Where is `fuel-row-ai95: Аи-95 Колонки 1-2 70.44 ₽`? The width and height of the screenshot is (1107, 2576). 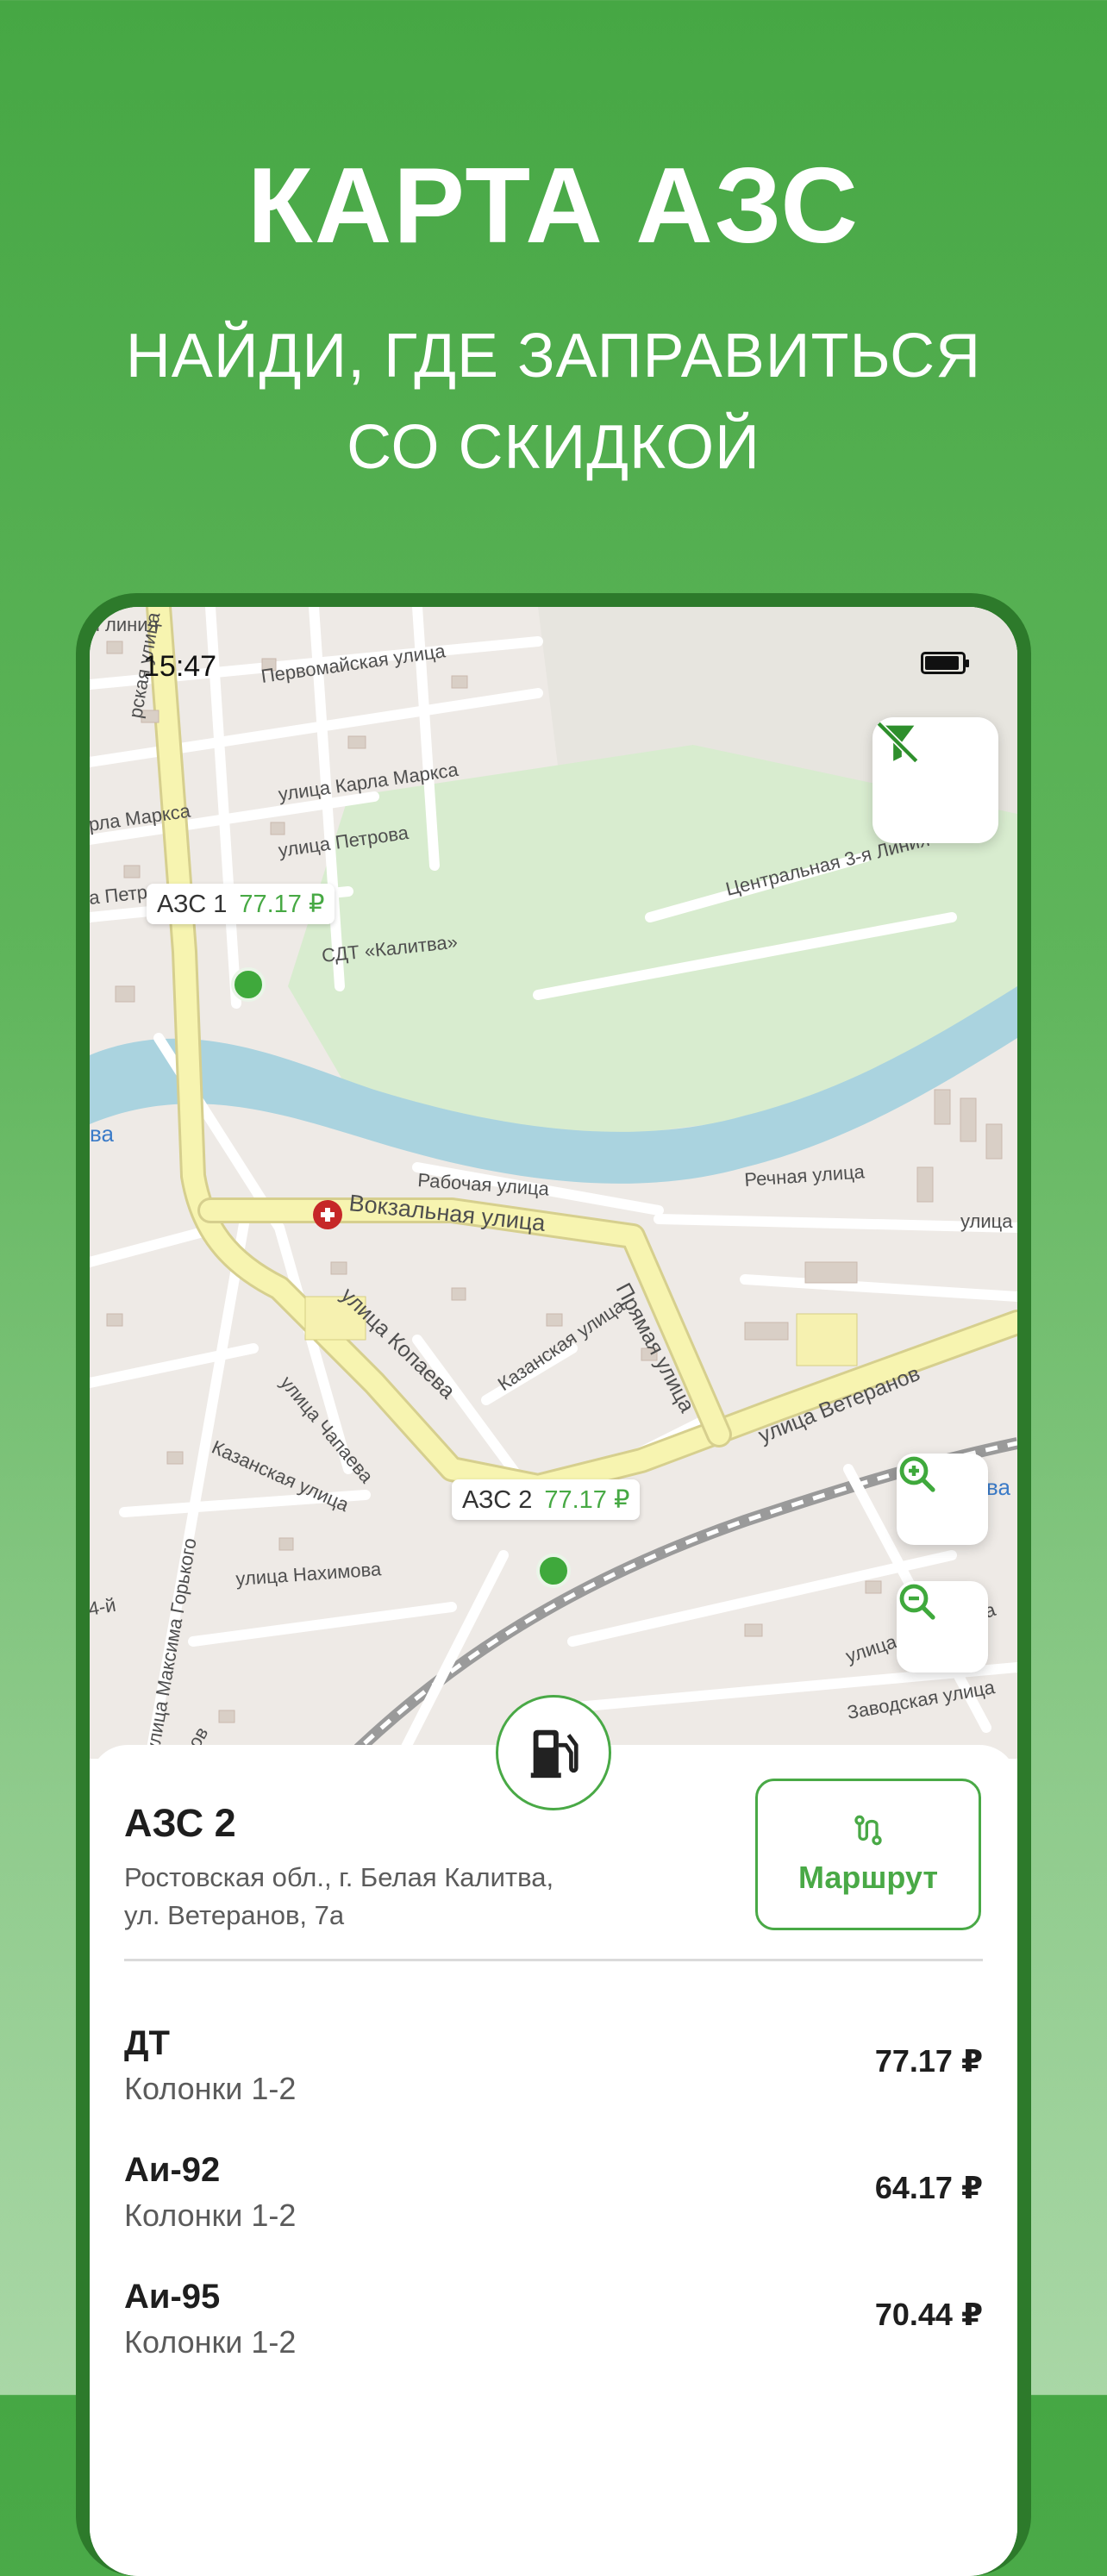
fuel-row-ai95: Аи-95 Колонки 1-2 70.44 ₽ is located at coordinates (553, 2325).